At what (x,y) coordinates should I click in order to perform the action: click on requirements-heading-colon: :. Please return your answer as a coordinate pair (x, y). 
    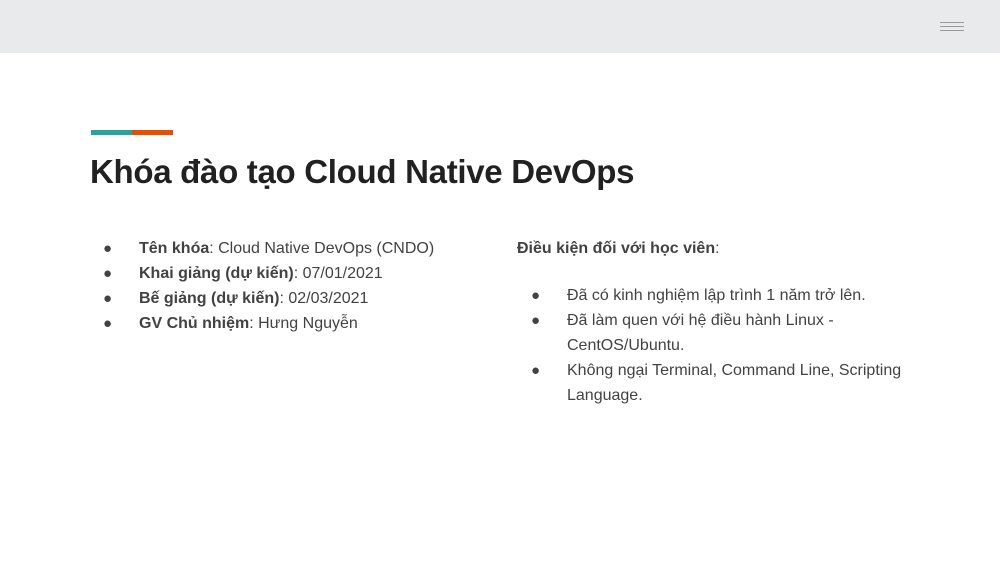
    Looking at the image, I should click on (717, 248).